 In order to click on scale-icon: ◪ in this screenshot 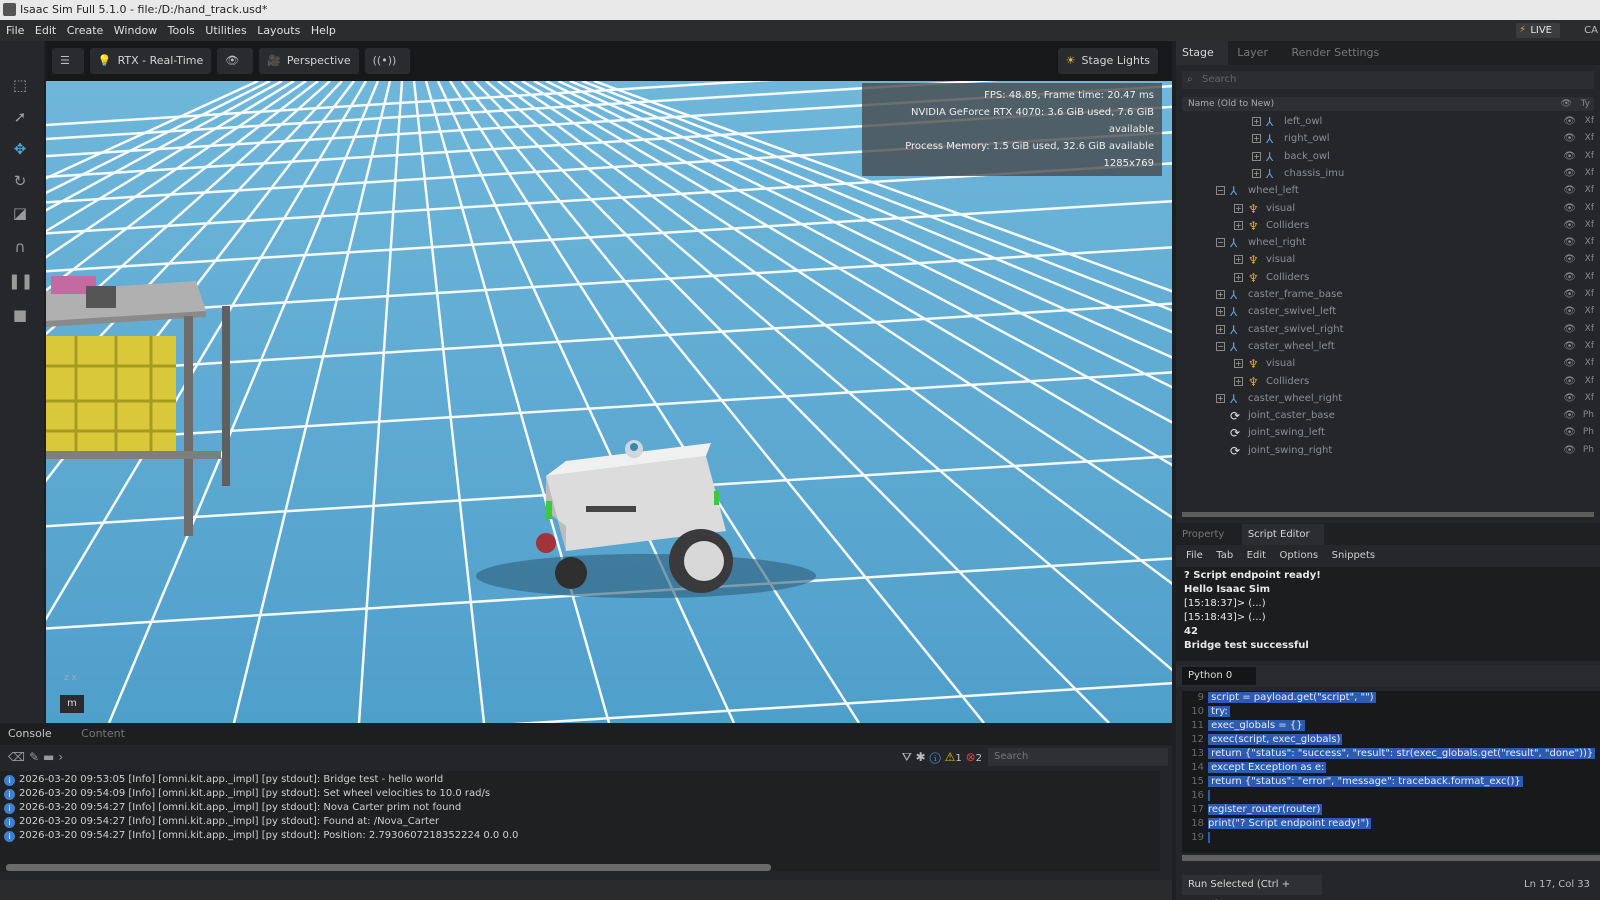, I will do `click(20, 213)`.